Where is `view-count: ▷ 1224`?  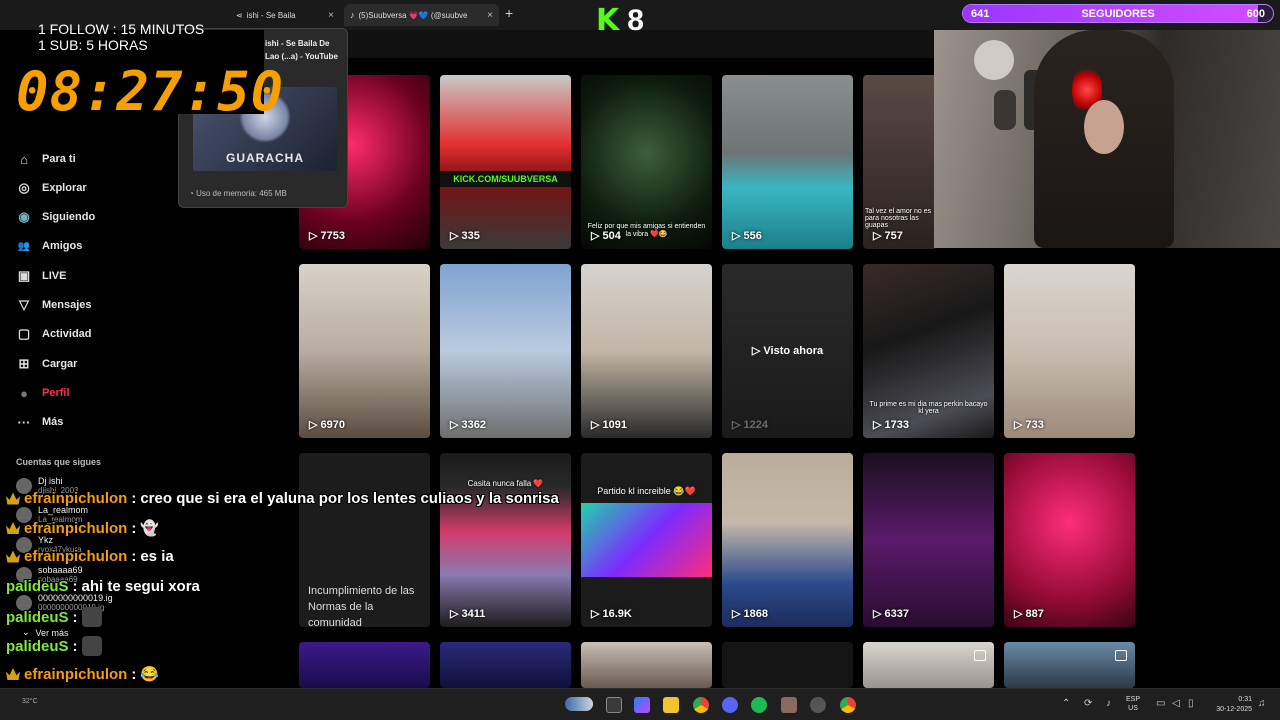
view-count: ▷ 1224 is located at coordinates (750, 425).